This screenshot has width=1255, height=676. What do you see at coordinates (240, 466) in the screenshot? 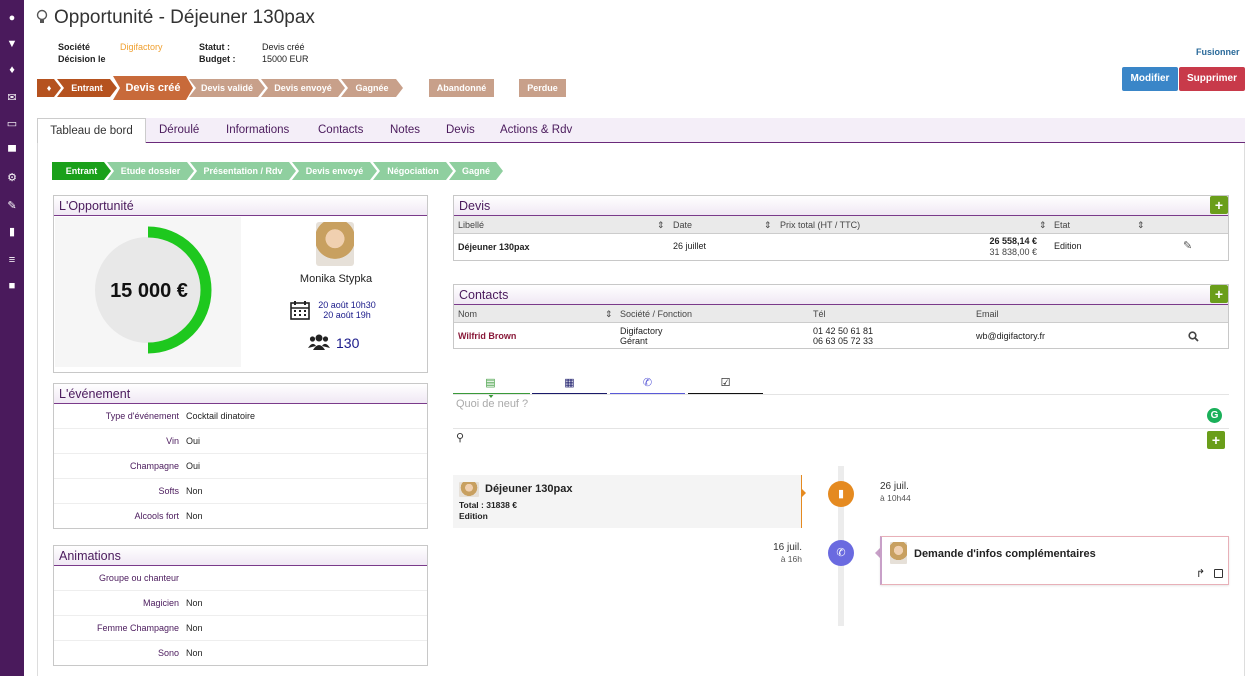
I see `evenement-row: Champagne Oui` at bounding box center [240, 466].